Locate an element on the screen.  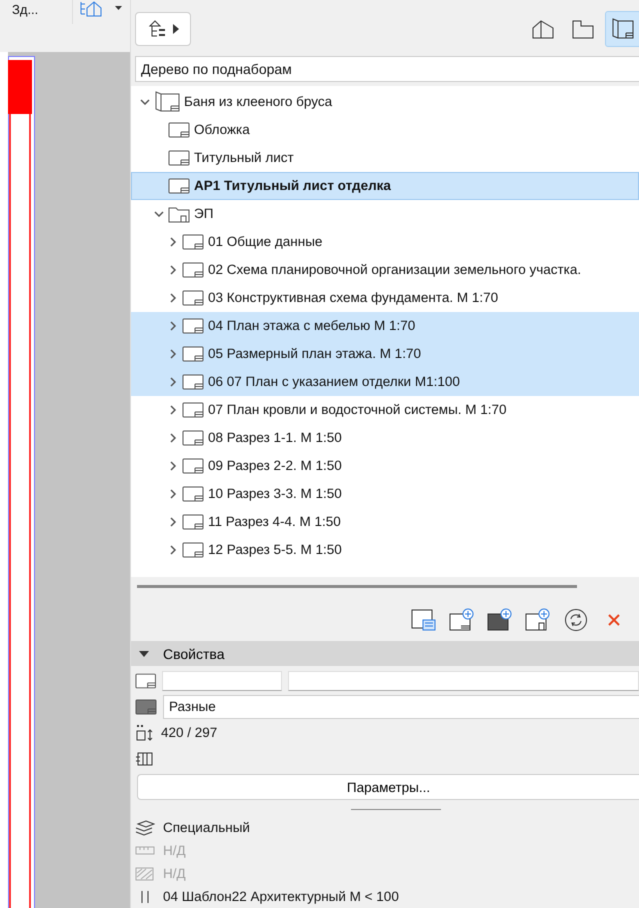
tree-label: 07 План кровли и водосточной системы. М 1:70 is located at coordinates (357, 410).